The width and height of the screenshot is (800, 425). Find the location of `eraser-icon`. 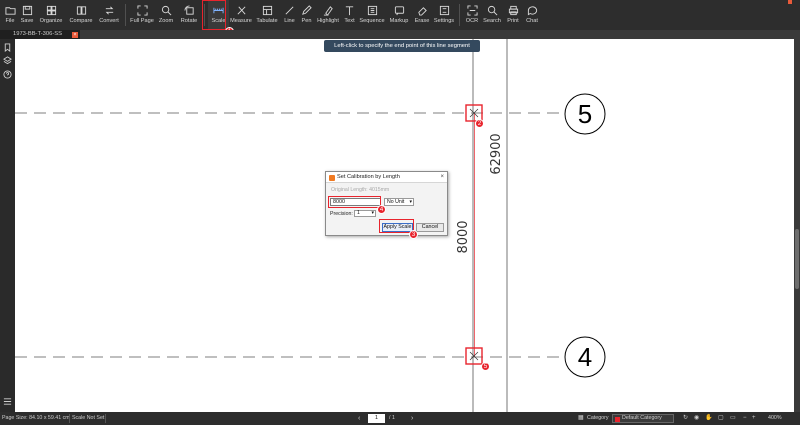

eraser-icon is located at coordinates (422, 11).